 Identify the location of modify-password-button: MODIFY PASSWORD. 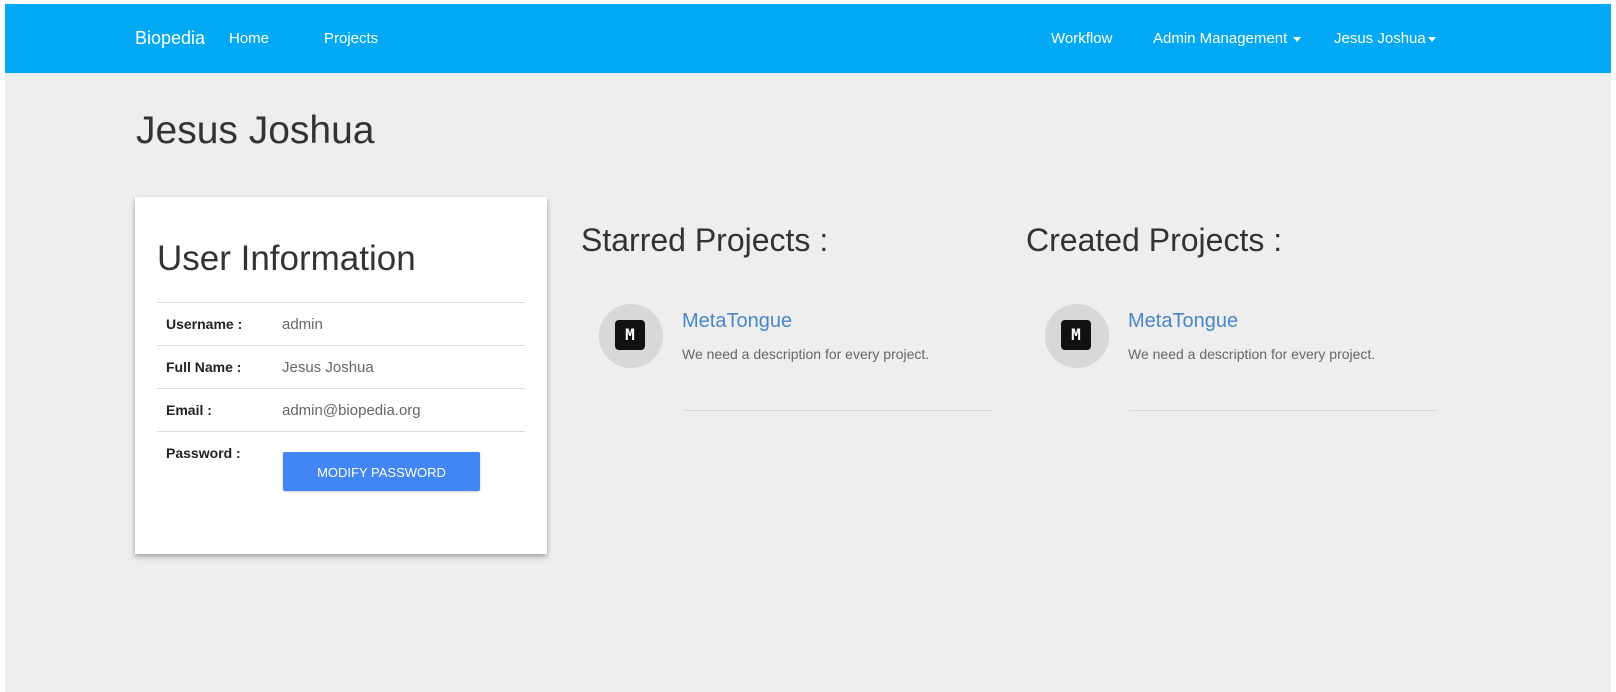
(381, 471).